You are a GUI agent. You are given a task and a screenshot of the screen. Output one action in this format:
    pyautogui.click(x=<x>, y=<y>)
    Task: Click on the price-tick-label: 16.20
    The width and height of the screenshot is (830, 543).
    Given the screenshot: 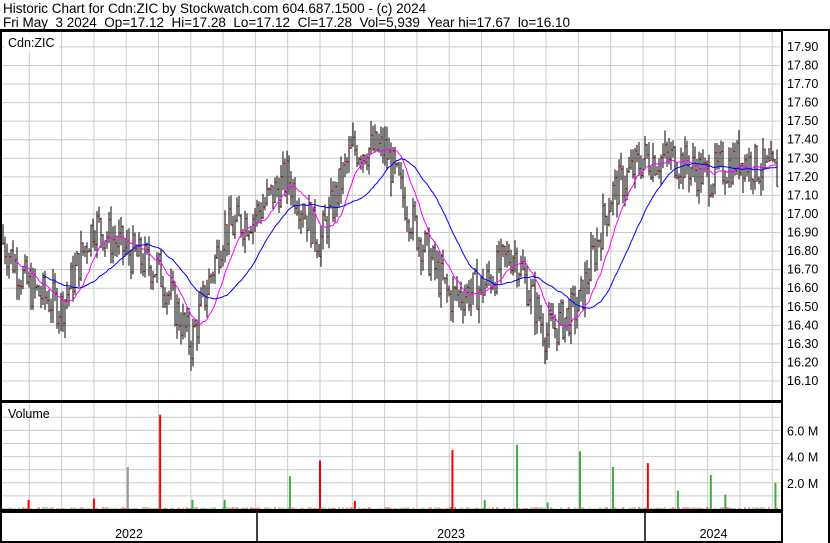 What is the action you would take?
    pyautogui.click(x=802, y=362)
    